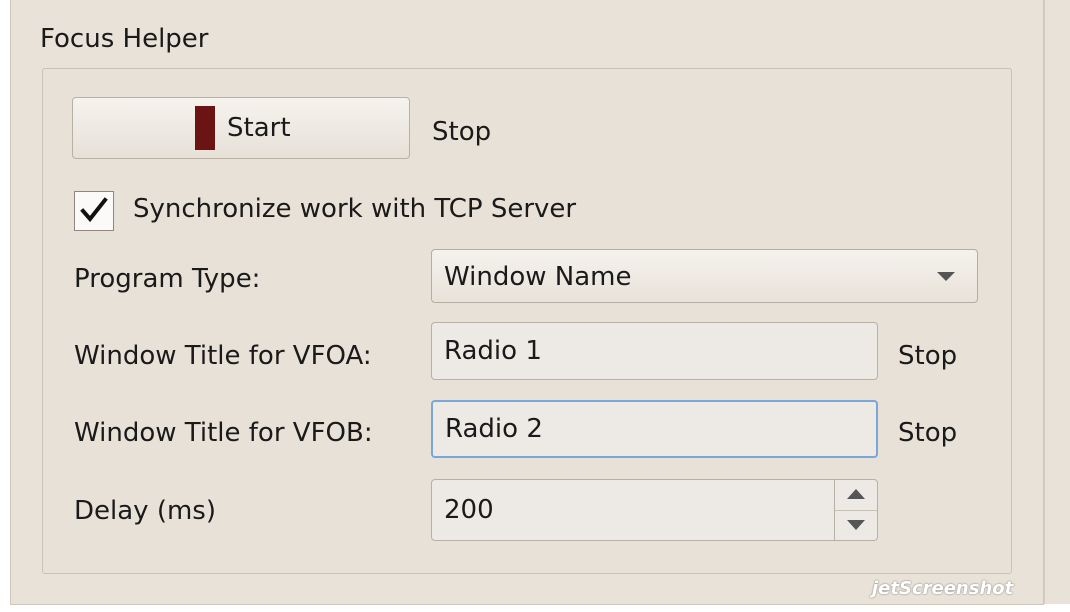 The height and width of the screenshot is (612, 1070). What do you see at coordinates (928, 433) in the screenshot?
I see `vfob-status: Stop` at bounding box center [928, 433].